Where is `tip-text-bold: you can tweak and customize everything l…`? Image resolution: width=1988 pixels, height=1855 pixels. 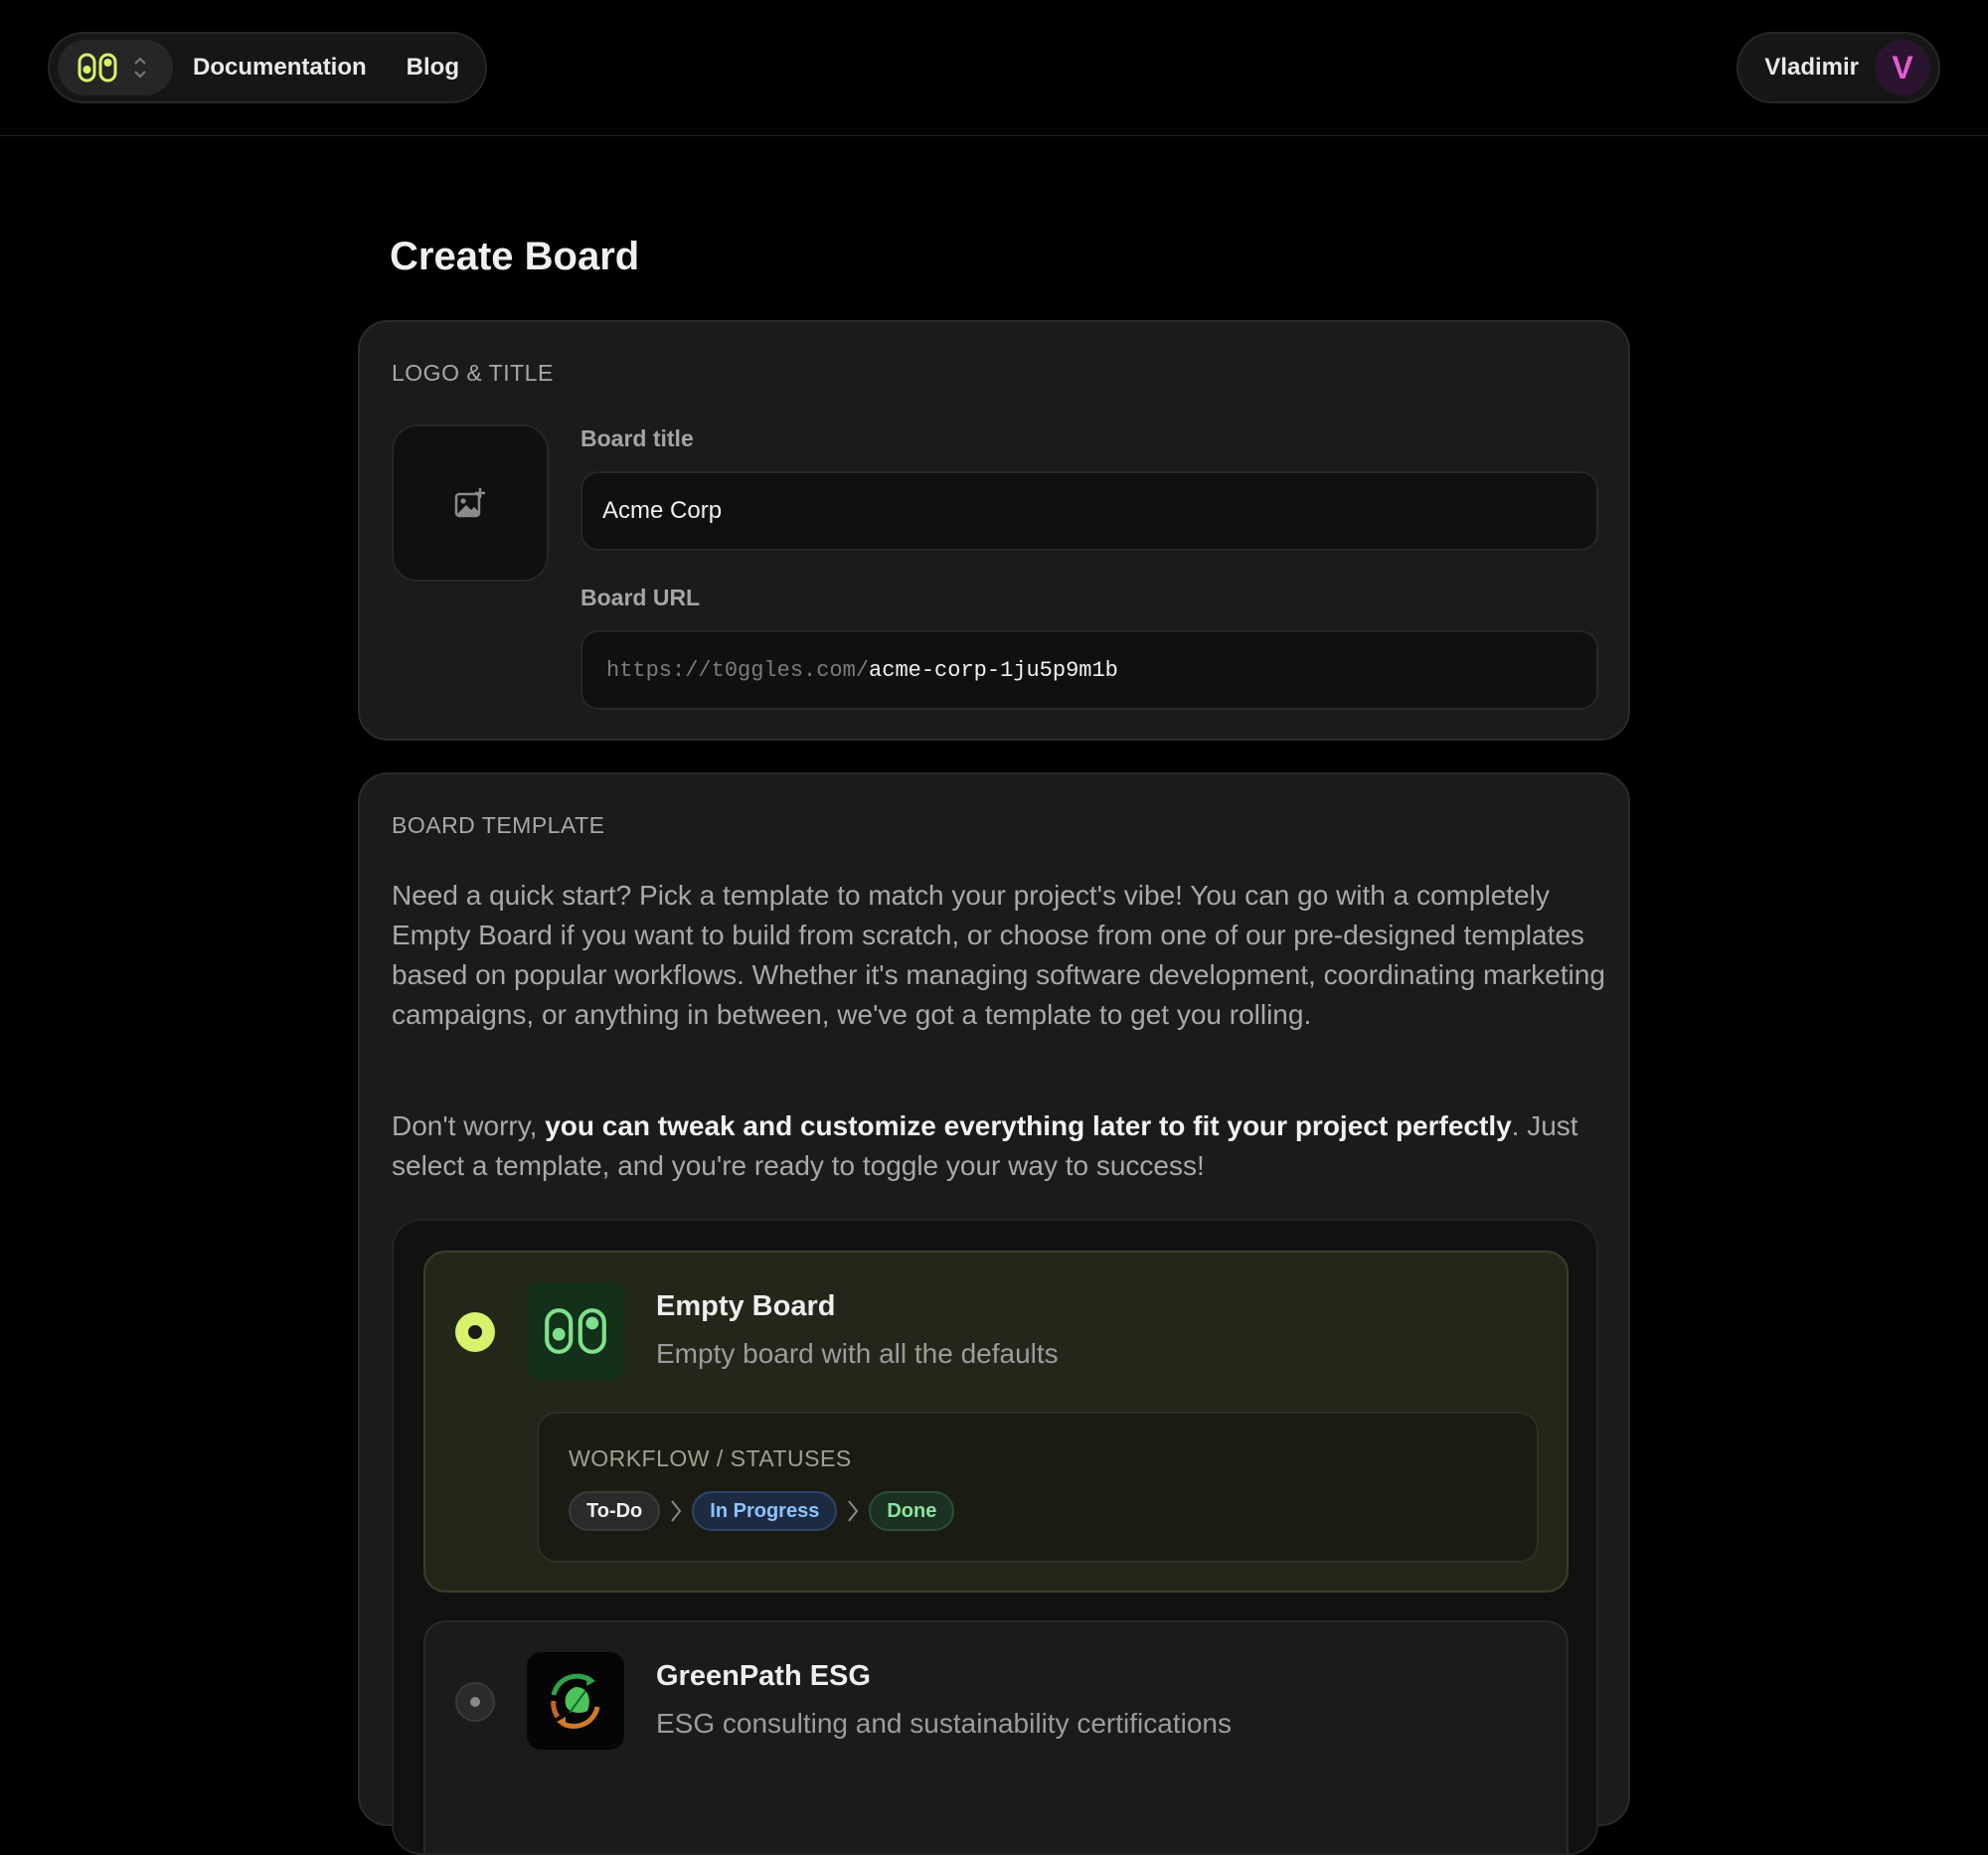
tip-text-bold: you can tweak and customize everything l… is located at coordinates (1028, 1125).